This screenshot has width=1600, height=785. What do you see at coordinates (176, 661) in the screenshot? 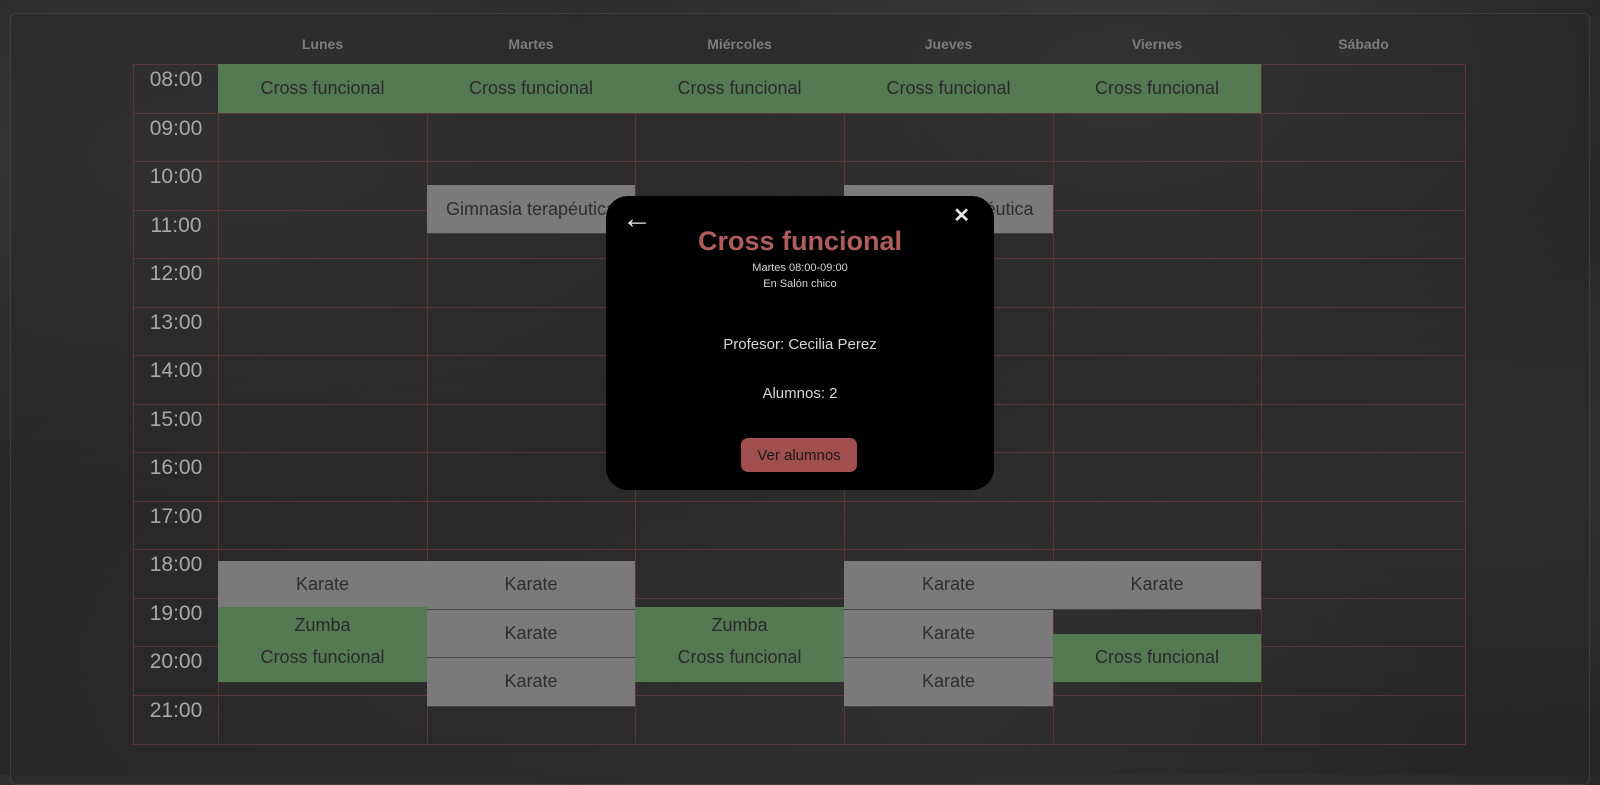
I see `time-label: 20:00` at bounding box center [176, 661].